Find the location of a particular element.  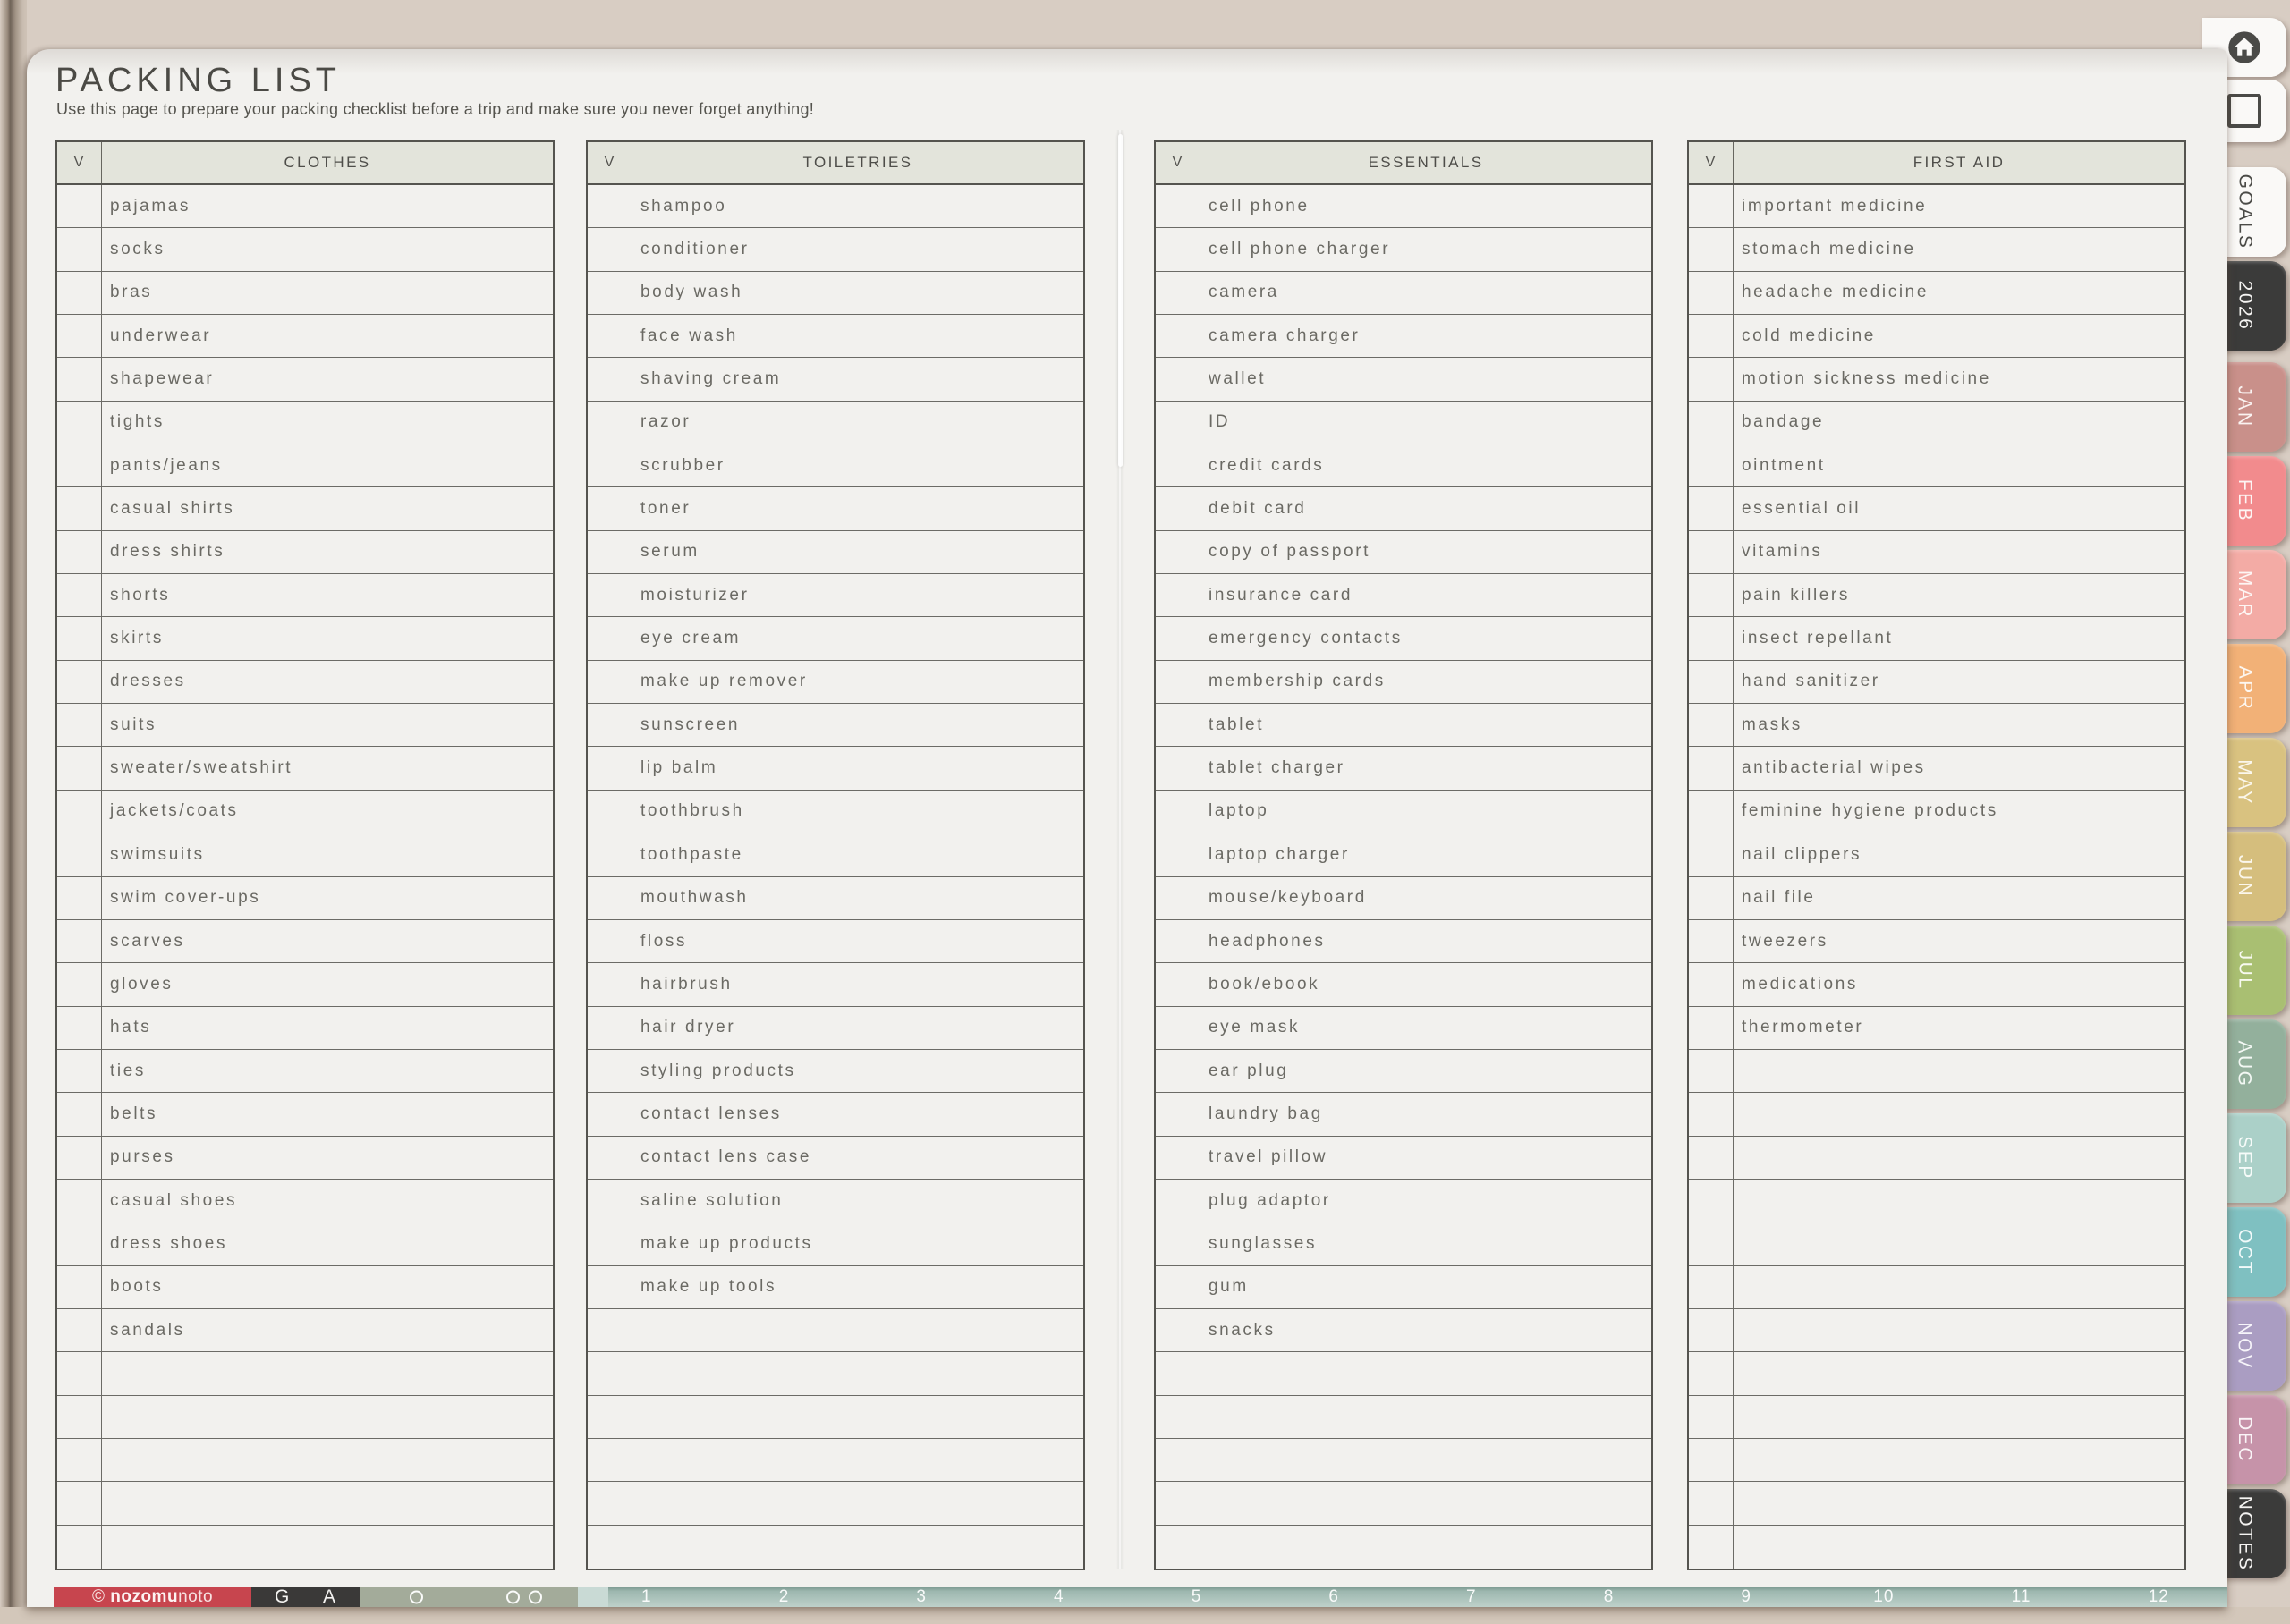

month-number-6: 6 is located at coordinates (1334, 1597).